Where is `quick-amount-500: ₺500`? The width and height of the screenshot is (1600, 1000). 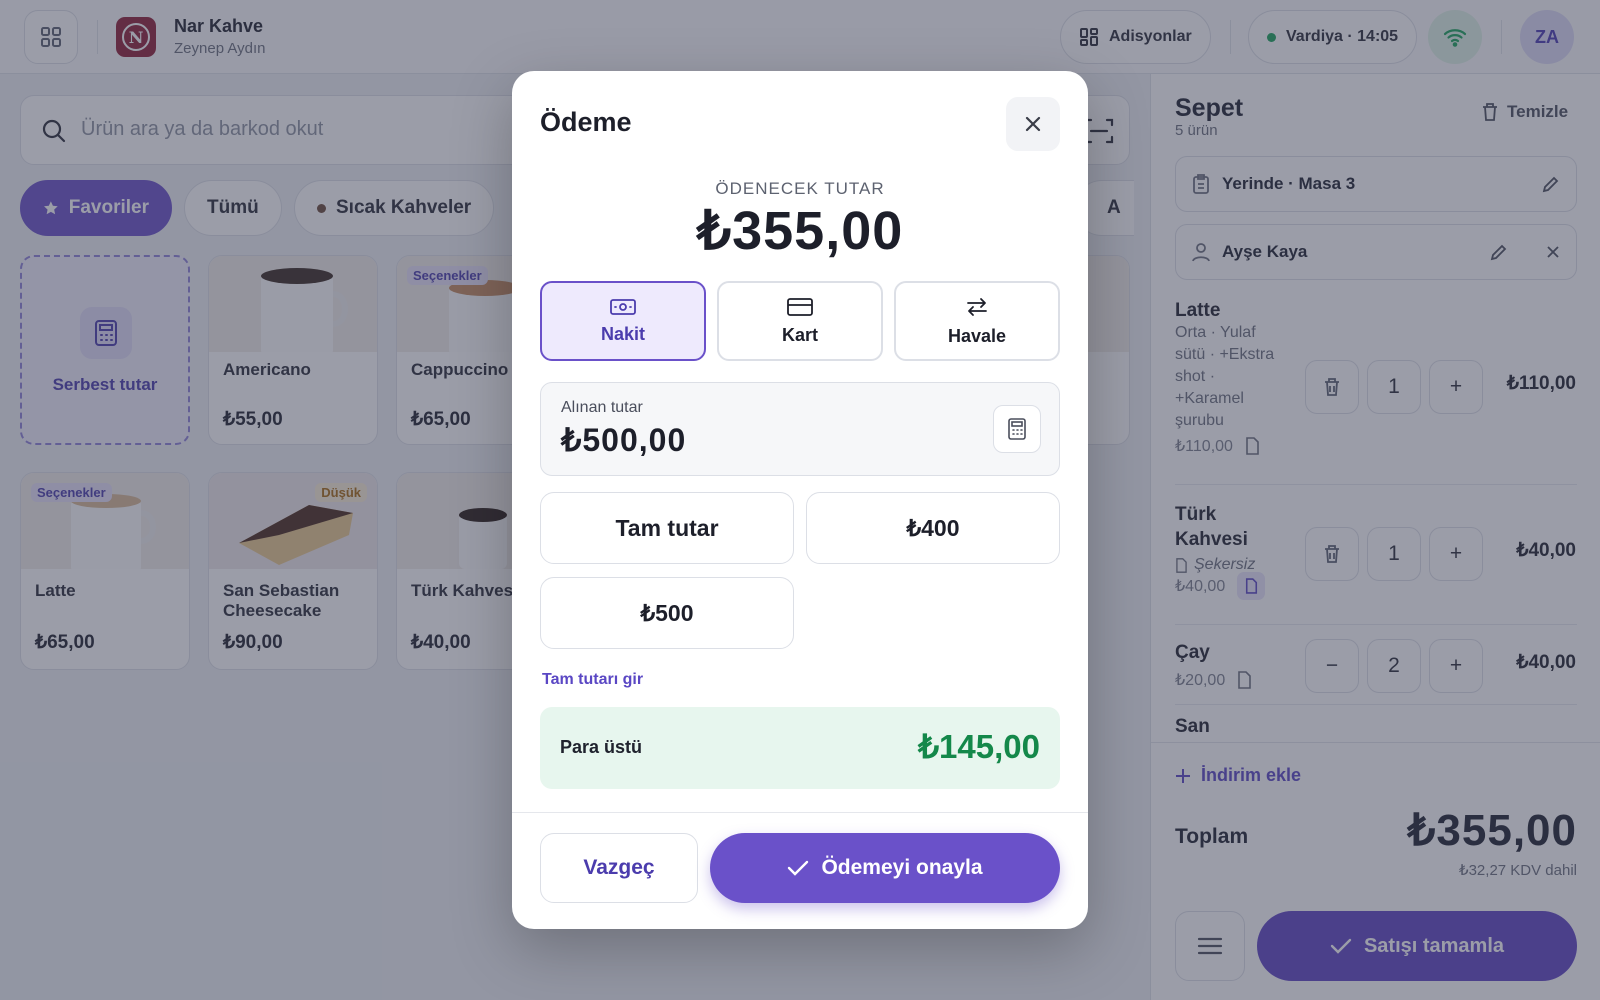 quick-amount-500: ₺500 is located at coordinates (667, 613).